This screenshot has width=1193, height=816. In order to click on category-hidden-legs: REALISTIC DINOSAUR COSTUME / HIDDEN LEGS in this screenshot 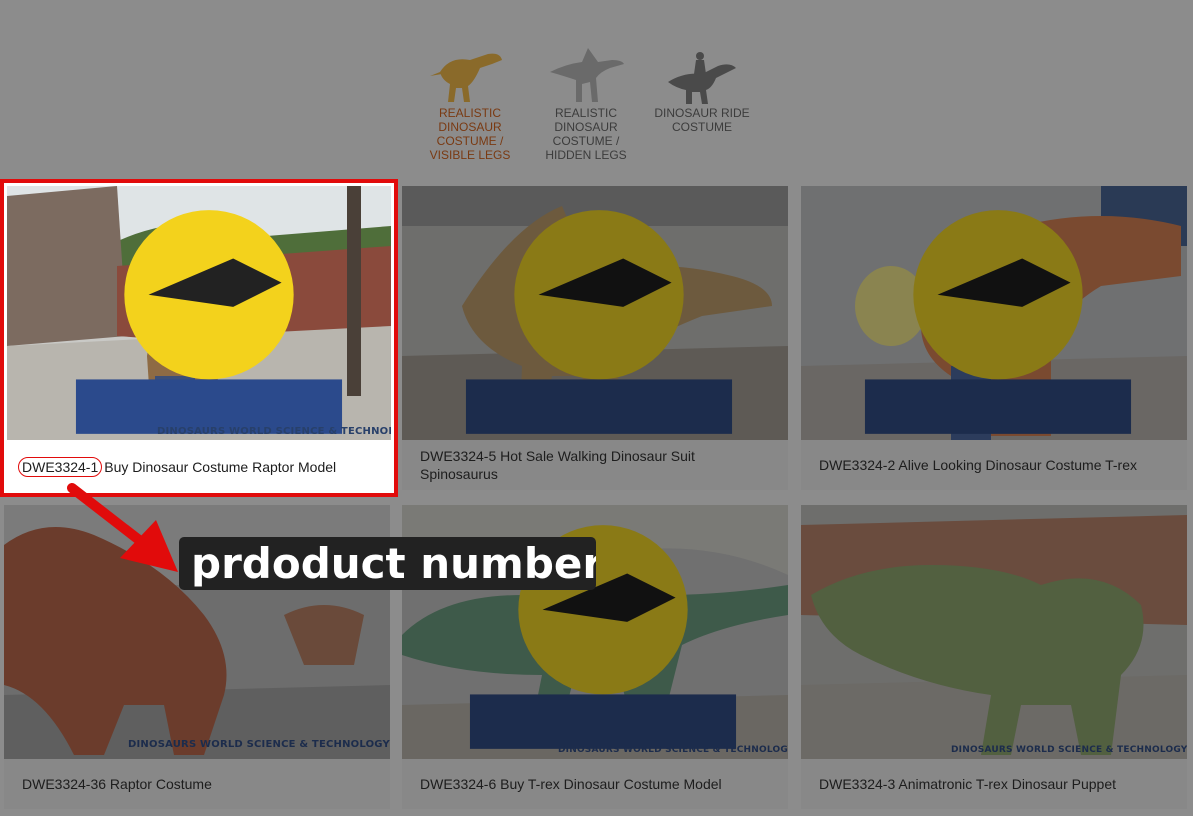, I will do `click(586, 102)`.